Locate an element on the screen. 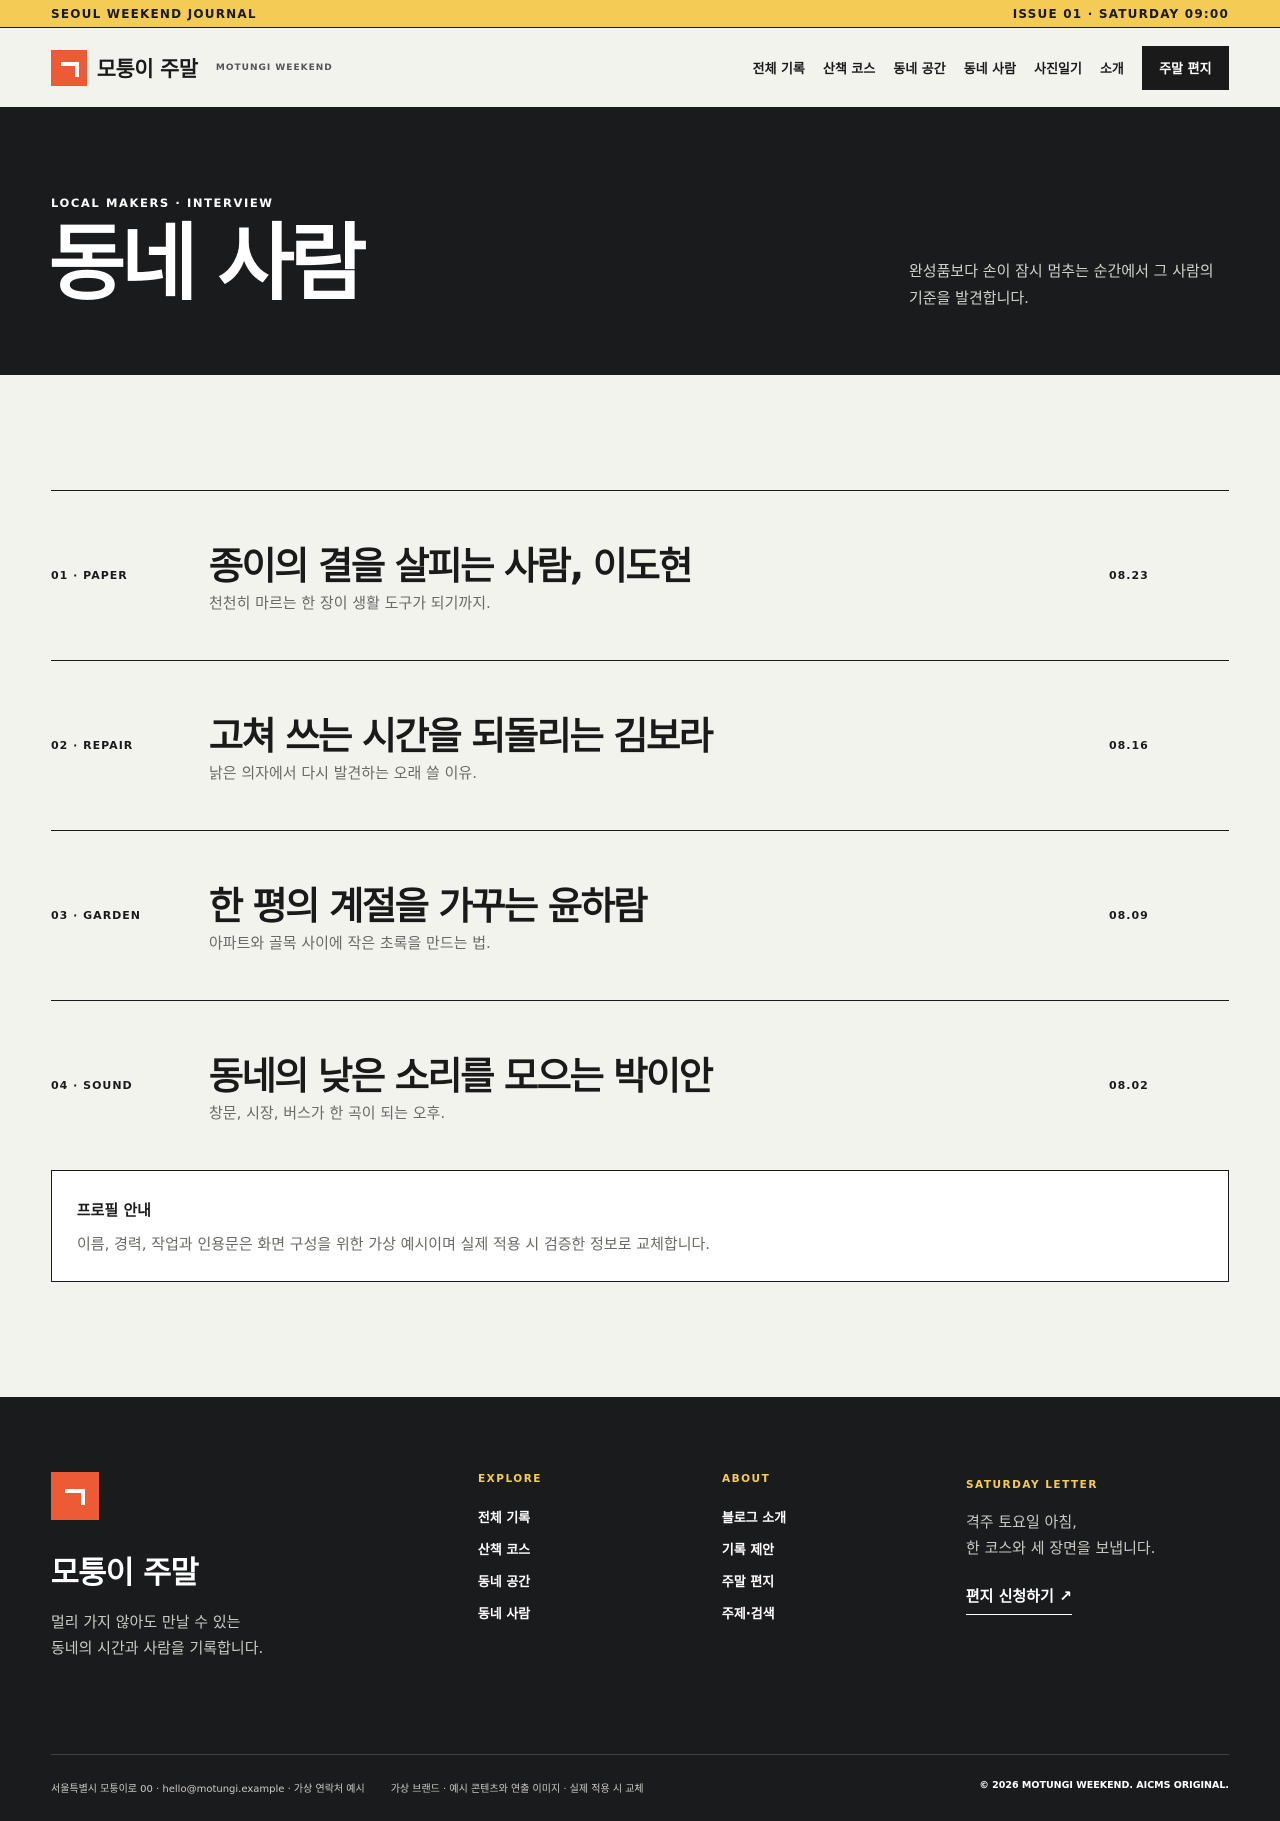 The image size is (1280, 1821). footer-copyright: © 2026 MOTUNGI WEEKEND. AICMS ORIGINAL. is located at coordinates (1104, 1785).